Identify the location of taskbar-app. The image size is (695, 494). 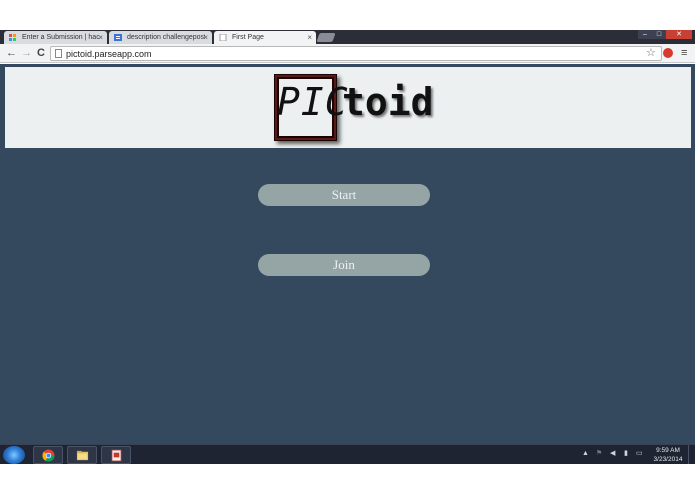
(116, 455).